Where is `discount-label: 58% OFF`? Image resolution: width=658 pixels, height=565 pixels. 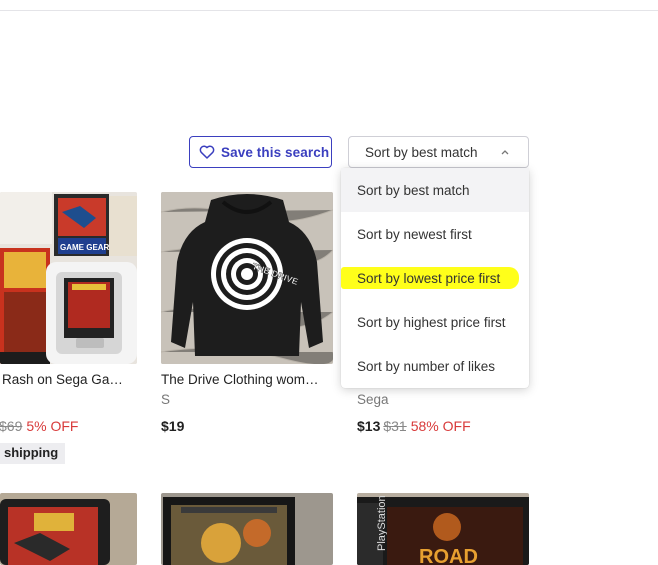 discount-label: 58% OFF is located at coordinates (440, 426).